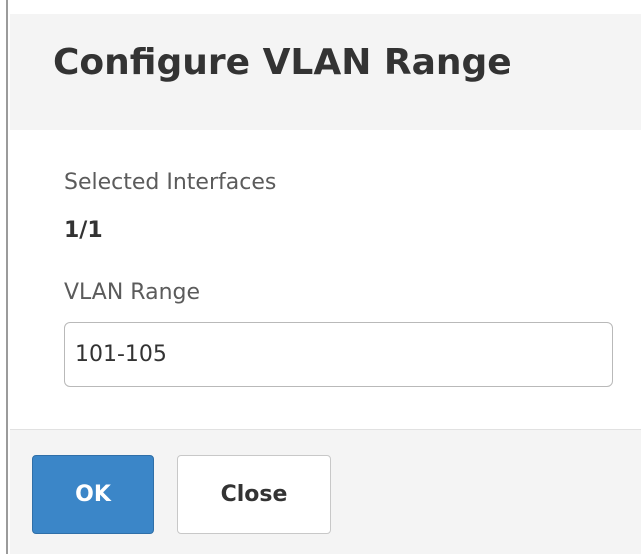 Image resolution: width=641 pixels, height=554 pixels. What do you see at coordinates (93, 494) in the screenshot?
I see `ok-button: OK` at bounding box center [93, 494].